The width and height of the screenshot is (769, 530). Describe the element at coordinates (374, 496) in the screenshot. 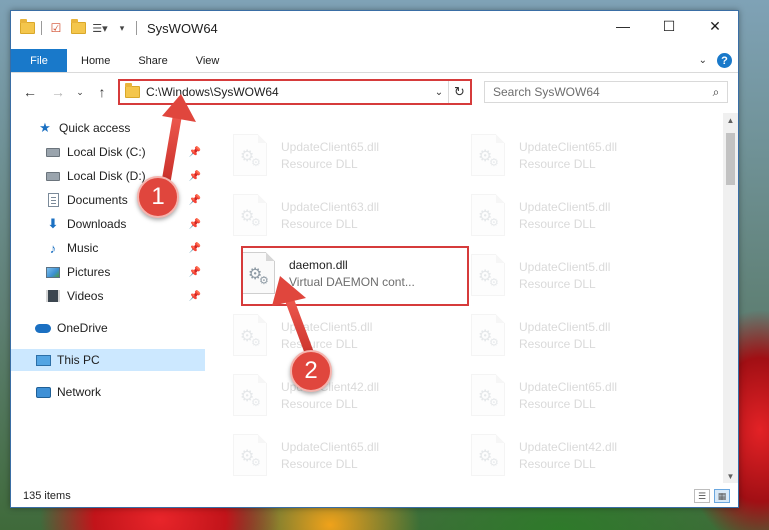

I see `status-bar: 135 items ☰ ▦` at that location.